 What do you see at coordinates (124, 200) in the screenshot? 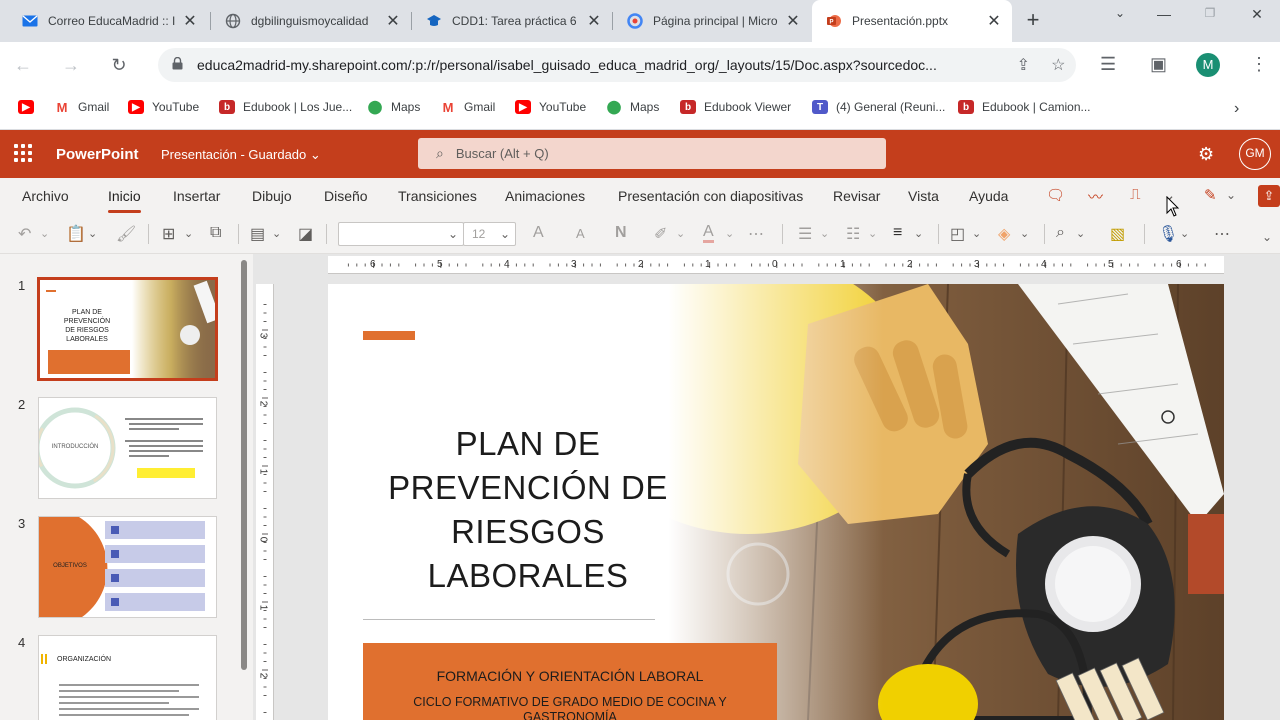
I see `tab-inicio: Inicio` at bounding box center [124, 200].